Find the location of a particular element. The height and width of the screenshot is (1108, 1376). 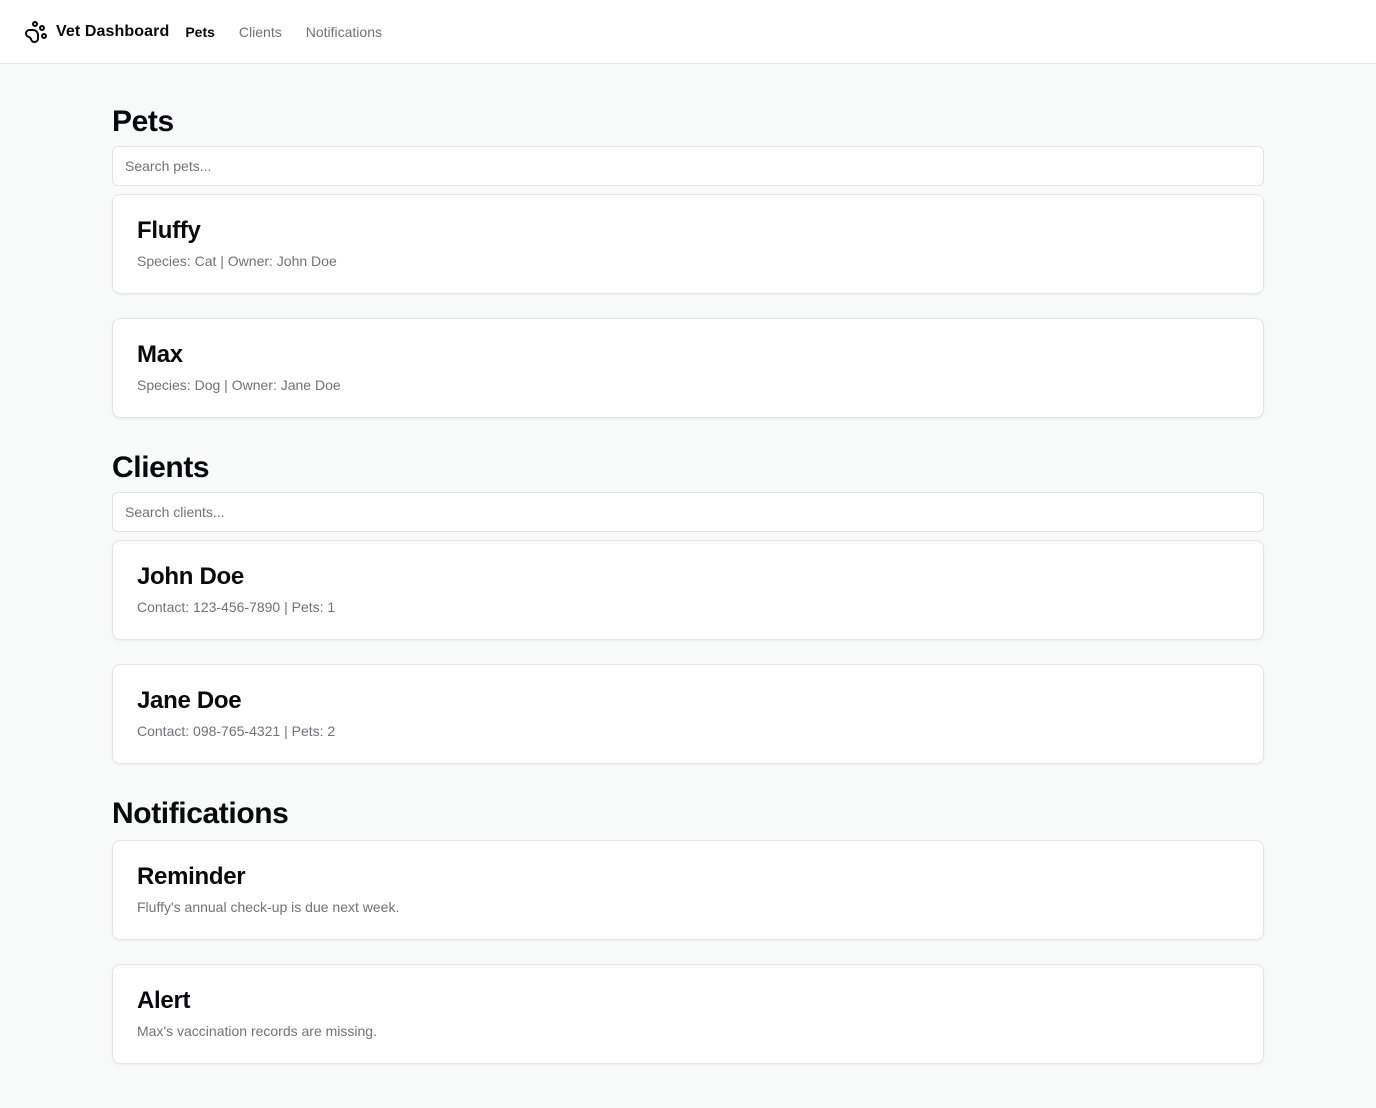

client-name: John Doe is located at coordinates (190, 576).